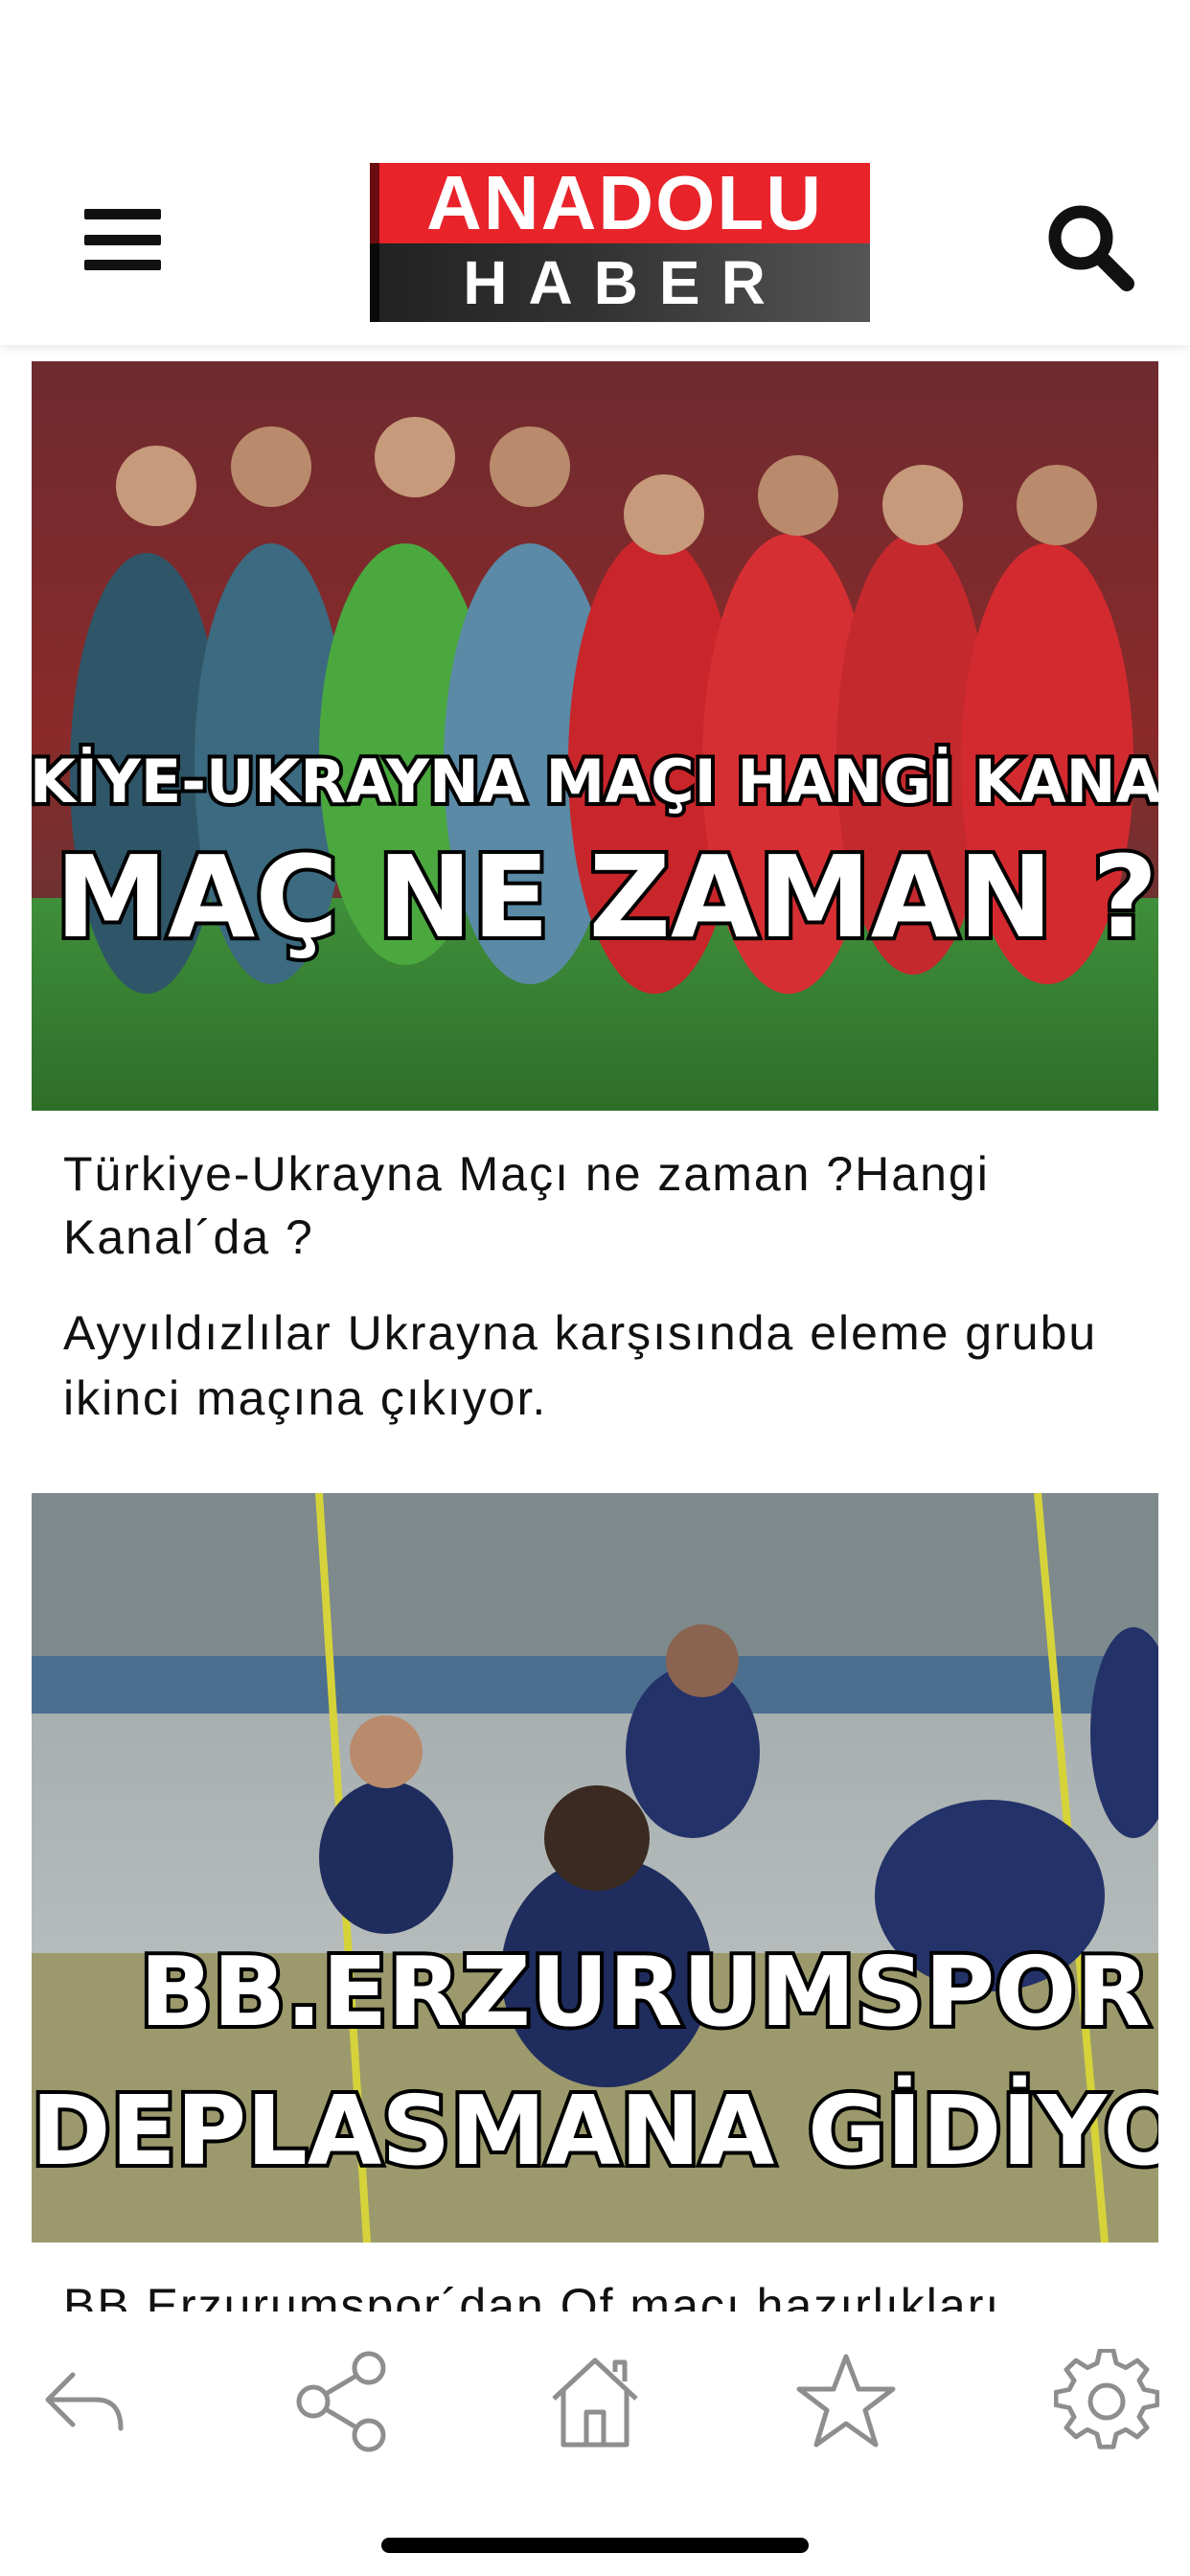  I want to click on home-indicator, so click(595, 2545).